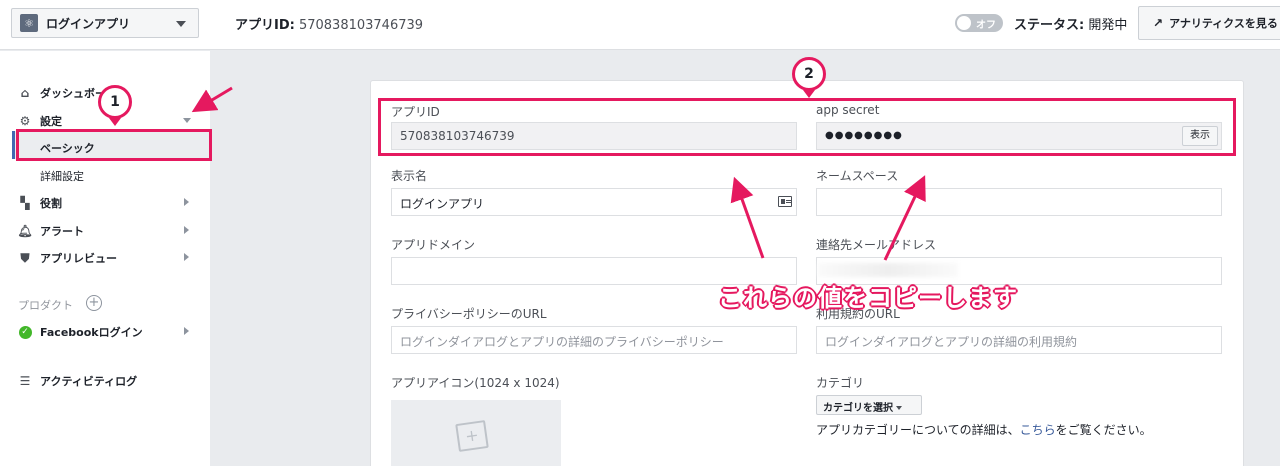  I want to click on namespace-label: ネームスペース, so click(857, 176).